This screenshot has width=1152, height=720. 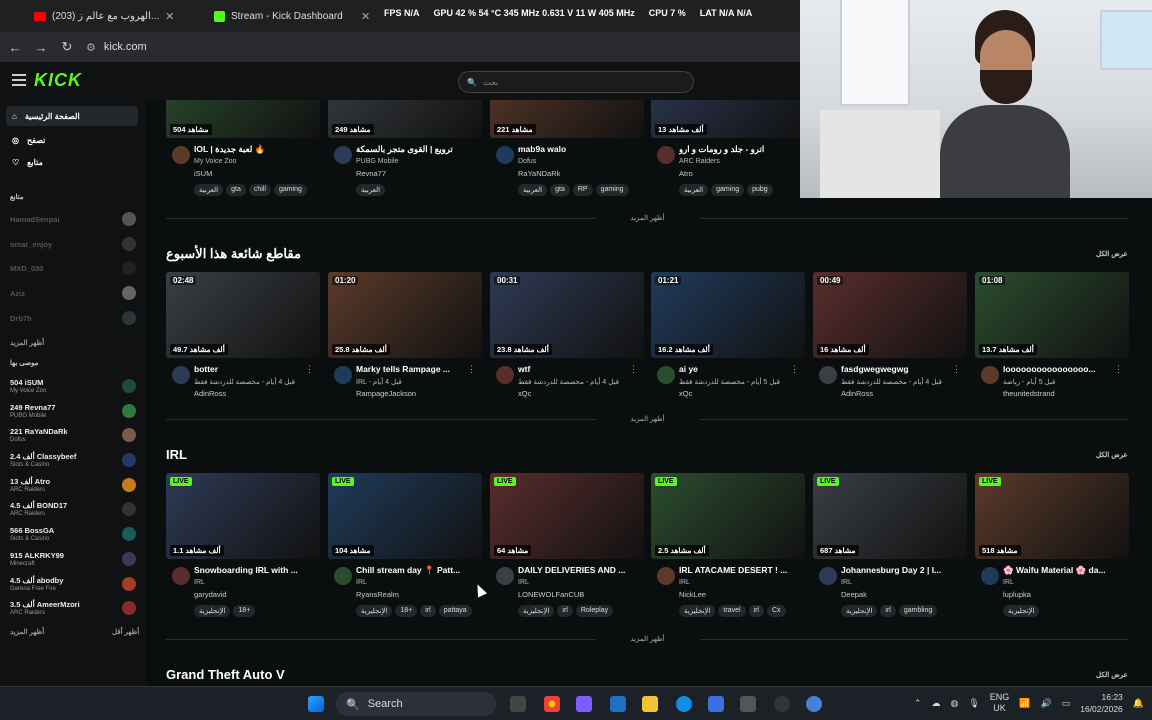 I want to click on edge-icon, so click(x=684, y=704).